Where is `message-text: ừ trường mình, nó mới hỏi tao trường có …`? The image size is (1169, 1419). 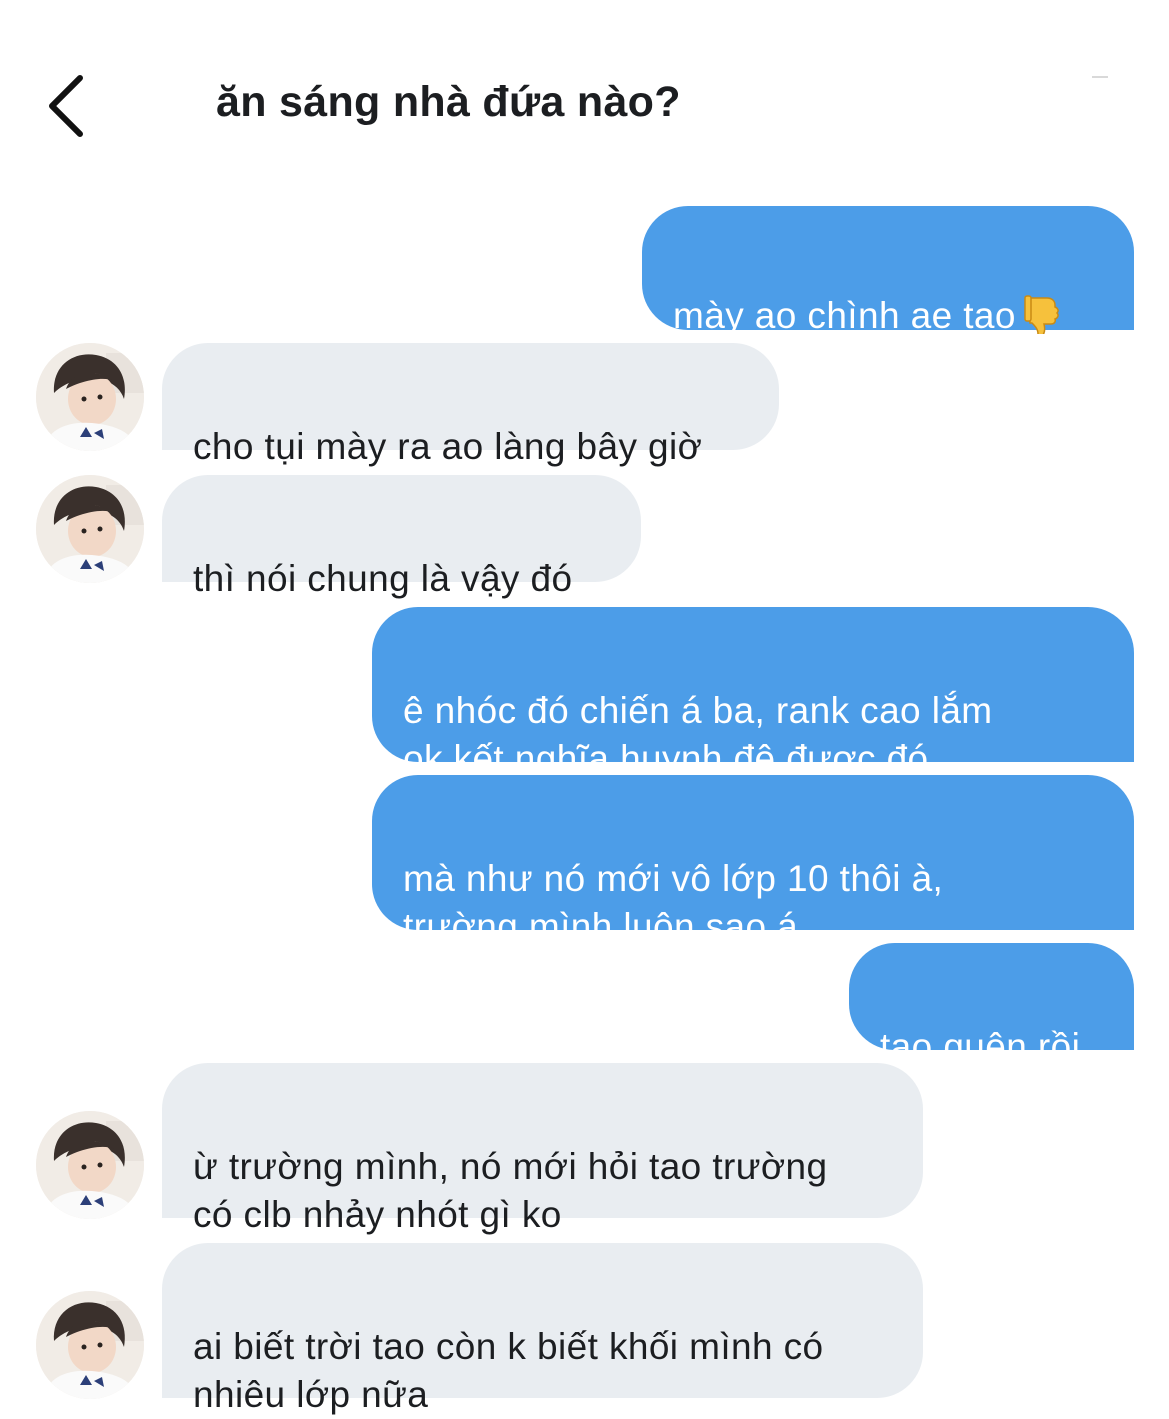
message-text: ừ trường mình, nó mới hỏi tao trường có … is located at coordinates (510, 1190).